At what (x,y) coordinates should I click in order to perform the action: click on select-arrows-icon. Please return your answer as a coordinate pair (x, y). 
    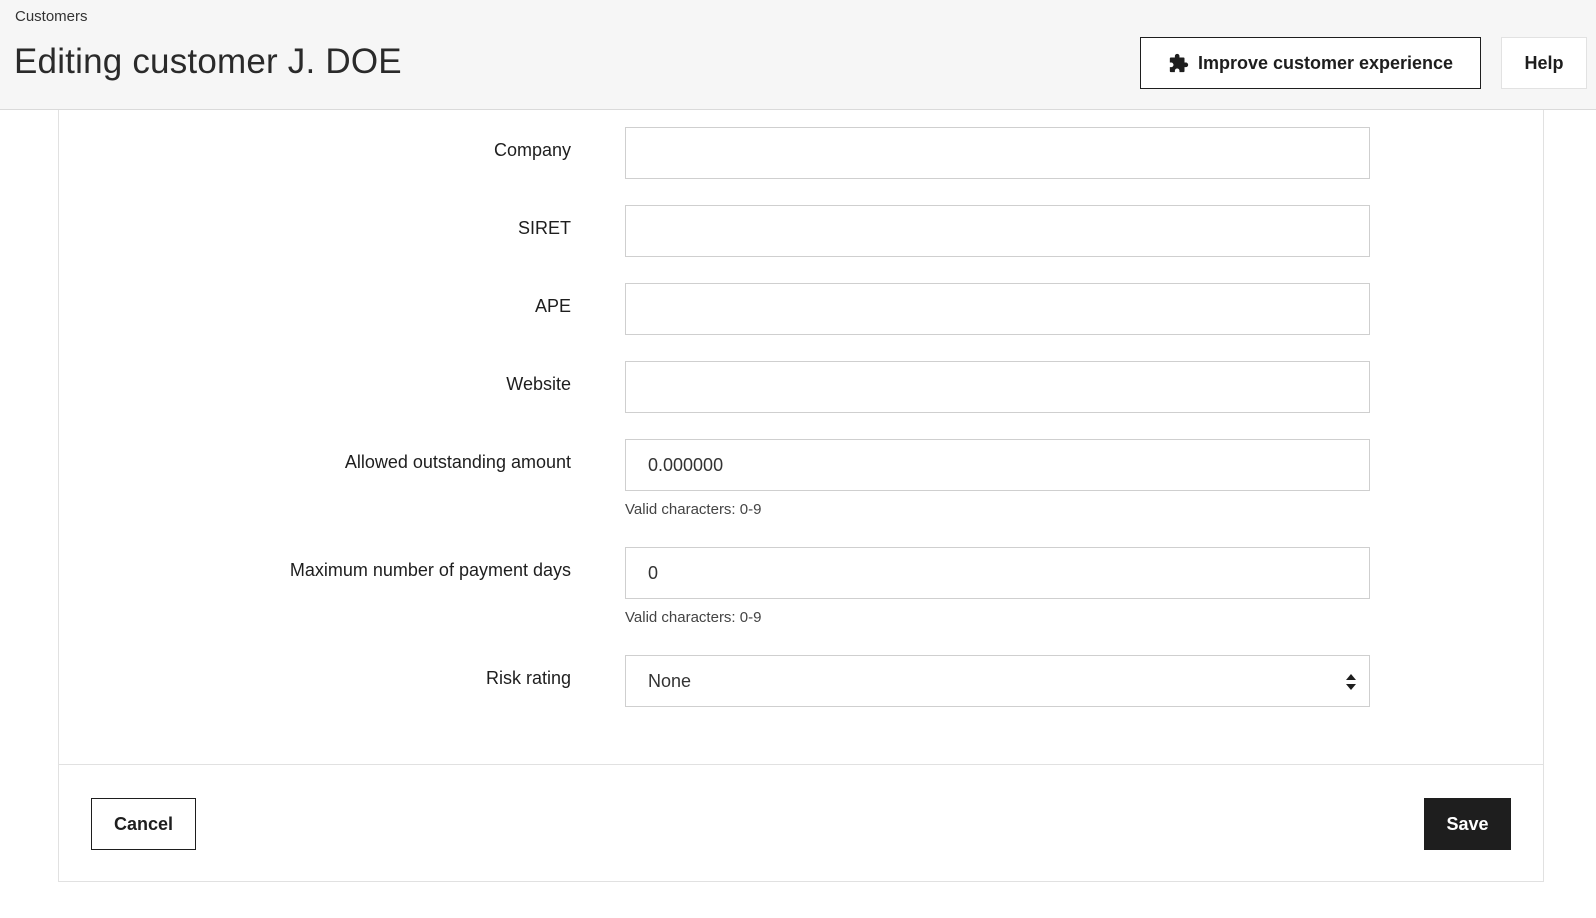
    Looking at the image, I should click on (1351, 684).